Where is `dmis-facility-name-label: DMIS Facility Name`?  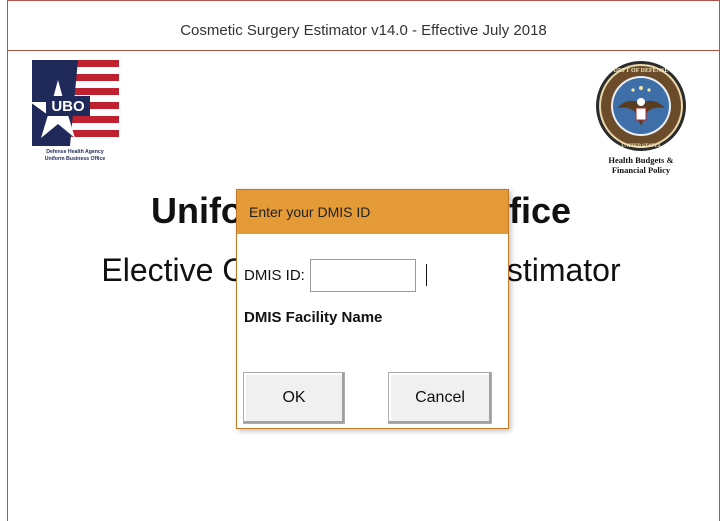
dmis-facility-name-label: DMIS Facility Name is located at coordinates (313, 317).